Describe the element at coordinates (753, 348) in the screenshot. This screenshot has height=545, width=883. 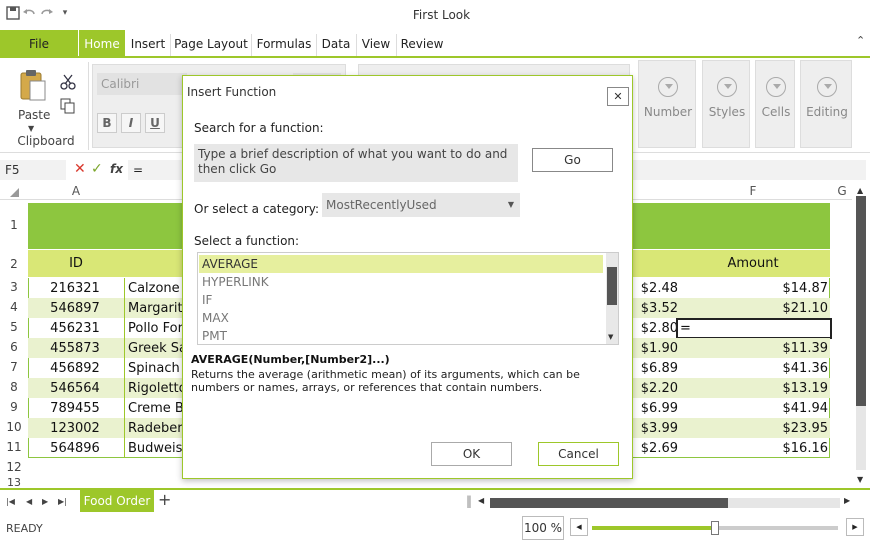
I see `cell-amount: $11.39` at that location.